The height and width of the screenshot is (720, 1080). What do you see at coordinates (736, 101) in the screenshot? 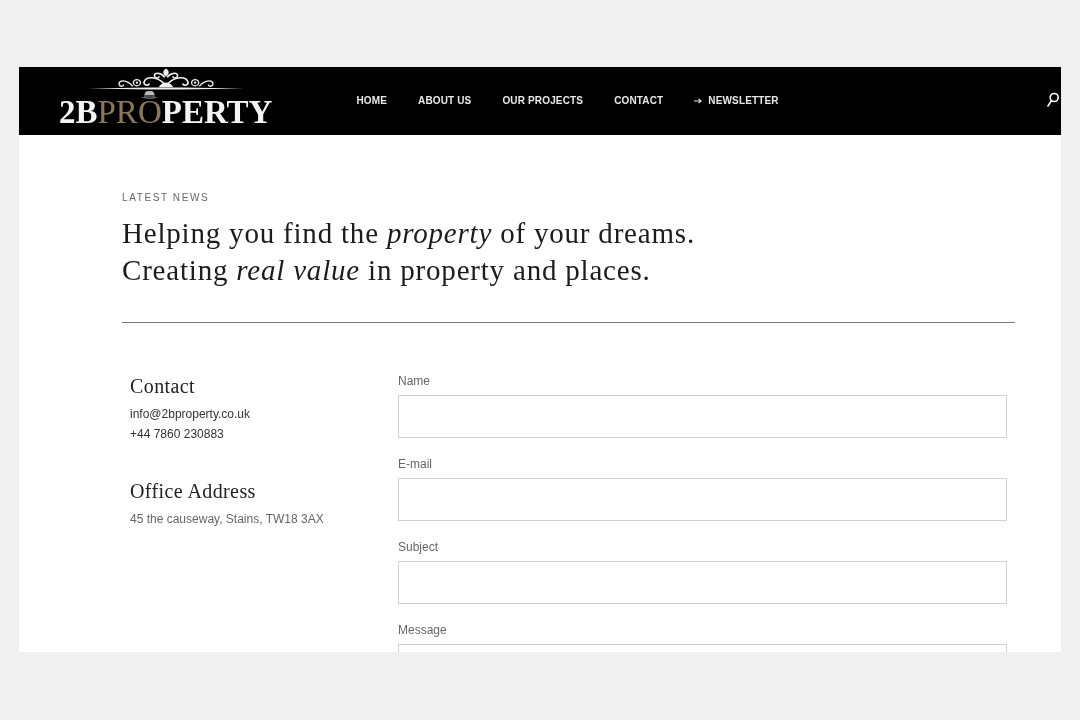
I see `nav-link: NEWSLETTER` at bounding box center [736, 101].